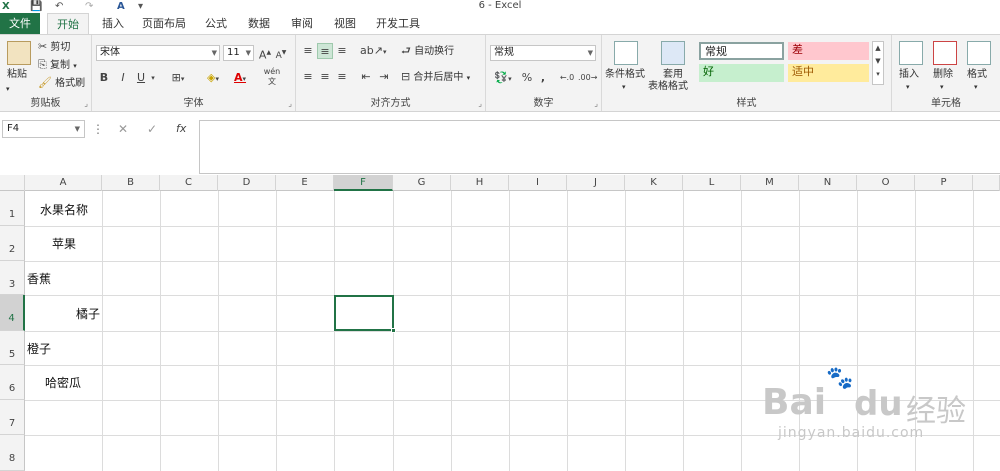 The image size is (1000, 471). What do you see at coordinates (945, 53) in the screenshot?
I see `delete-cells-icon` at bounding box center [945, 53].